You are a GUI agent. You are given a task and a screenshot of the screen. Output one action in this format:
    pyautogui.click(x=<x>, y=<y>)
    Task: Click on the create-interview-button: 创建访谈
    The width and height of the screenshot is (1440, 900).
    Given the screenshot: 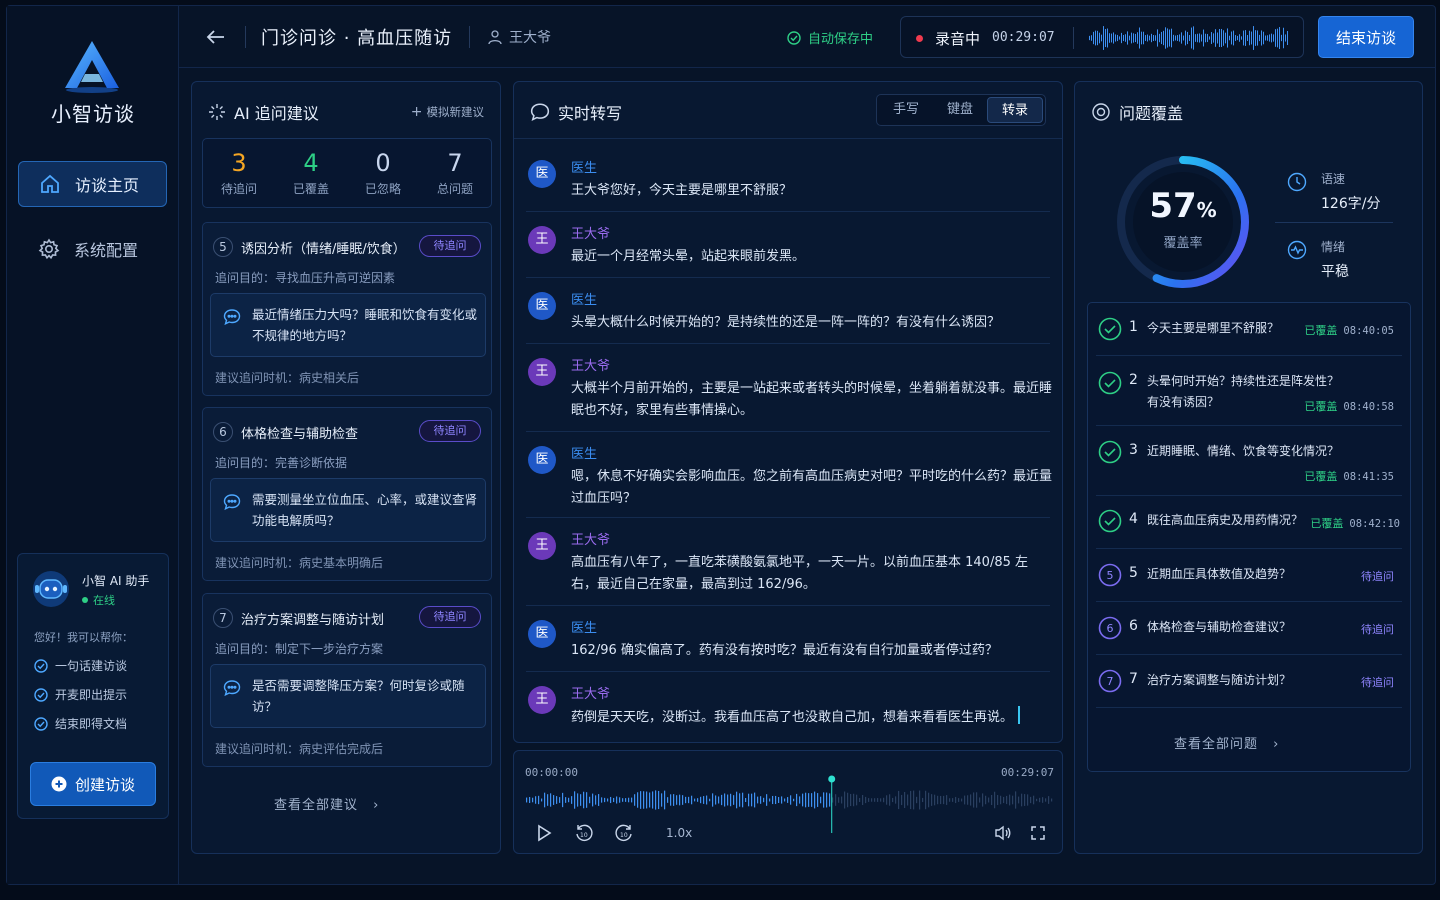 What is the action you would take?
    pyautogui.click(x=93, y=784)
    